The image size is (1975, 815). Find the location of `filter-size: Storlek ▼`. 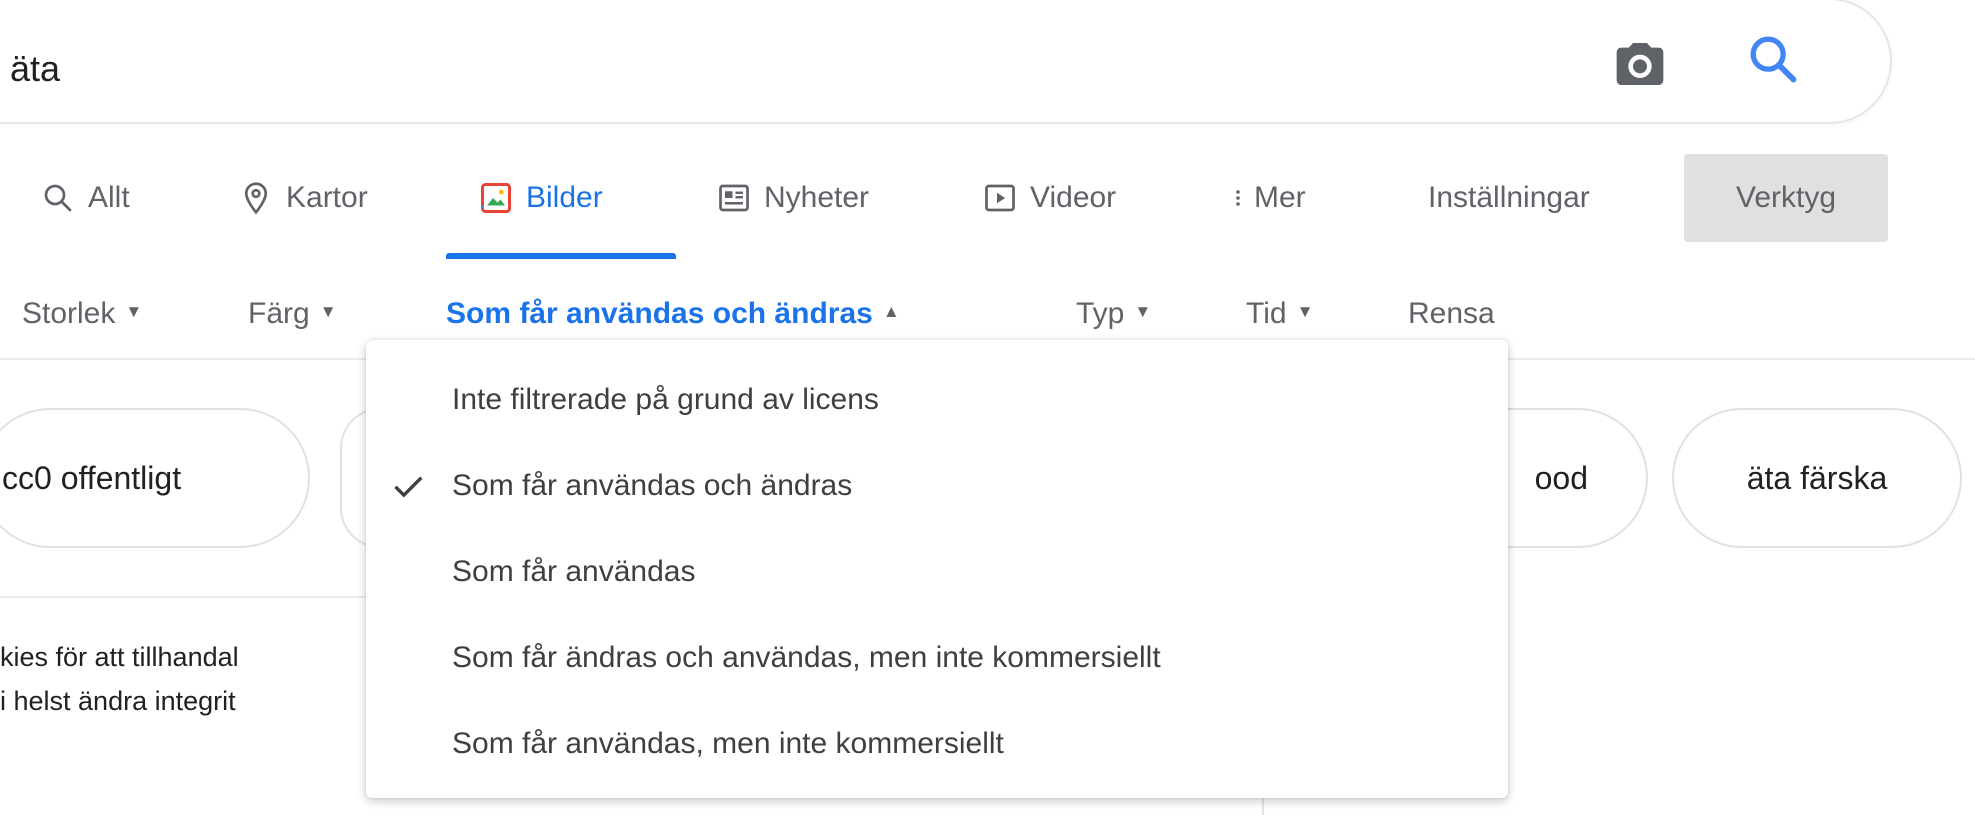

filter-size: Storlek ▼ is located at coordinates (82, 314).